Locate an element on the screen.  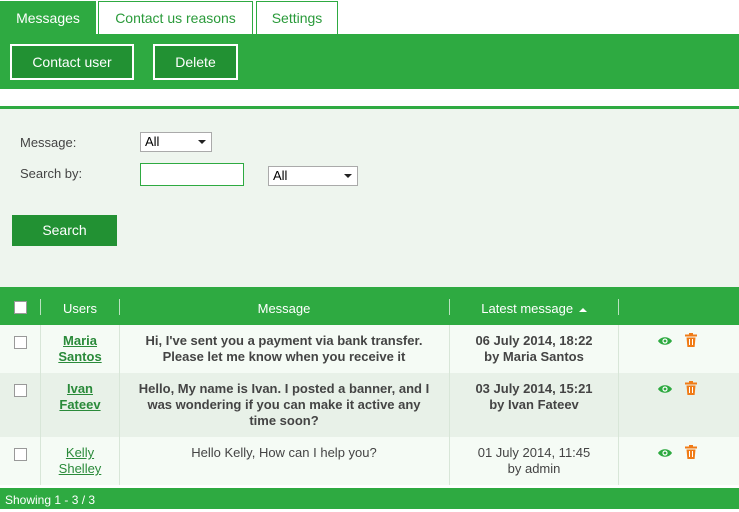
user-first-name: Ivan is located at coordinates (79, 388).